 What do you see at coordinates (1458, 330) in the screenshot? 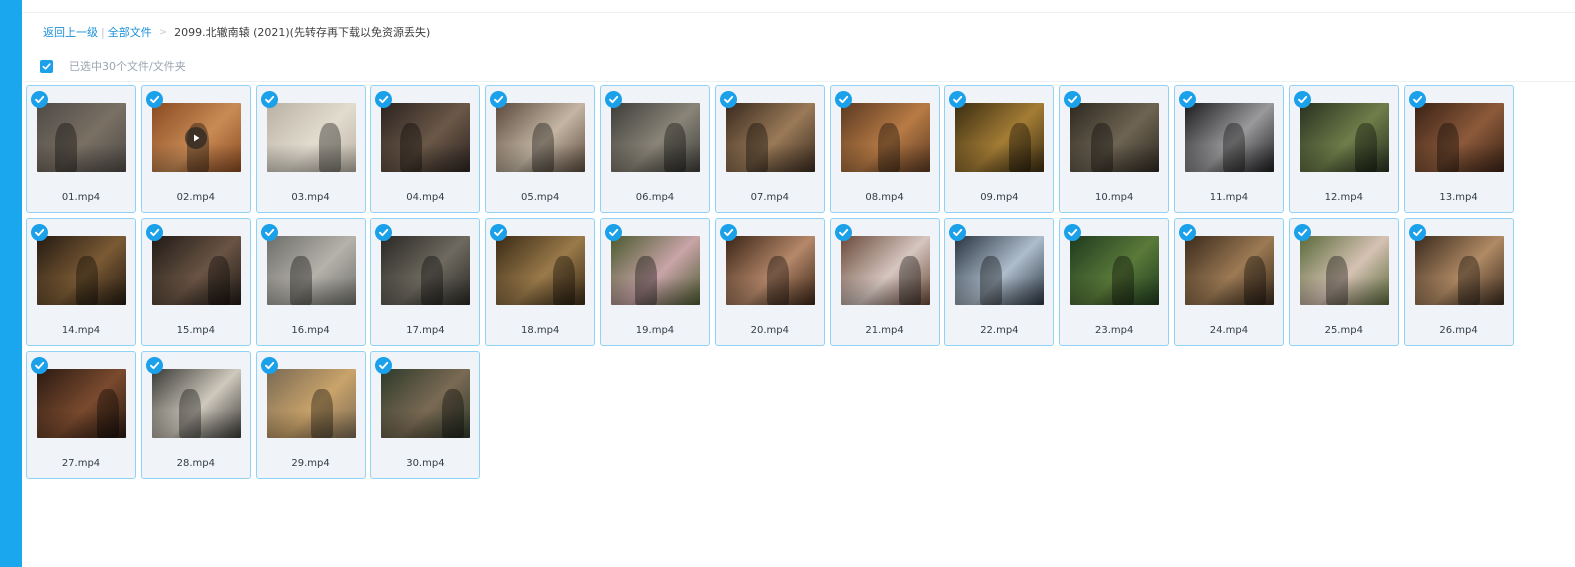
I see `file-name: 26.mp4` at bounding box center [1458, 330].